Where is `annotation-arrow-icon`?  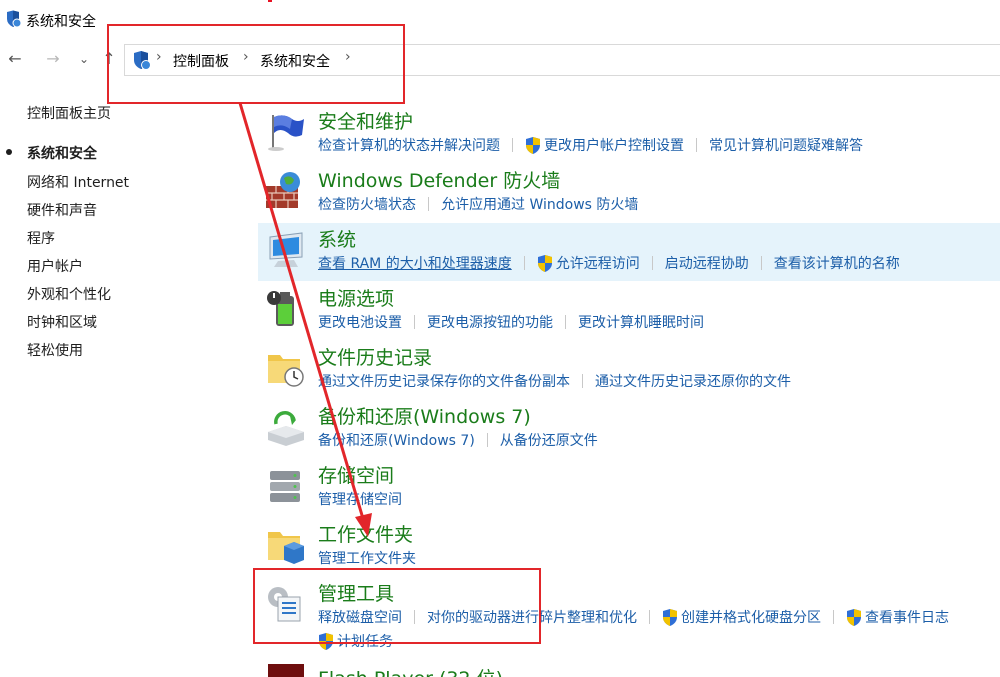
annotation-arrow-icon is located at coordinates (305, 319).